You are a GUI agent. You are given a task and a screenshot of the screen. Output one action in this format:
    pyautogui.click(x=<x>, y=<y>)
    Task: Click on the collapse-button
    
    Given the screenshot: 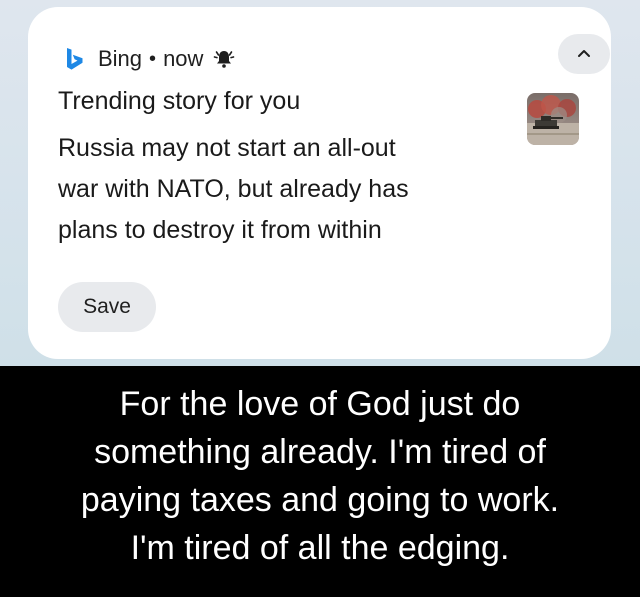 What is the action you would take?
    pyautogui.click(x=584, y=54)
    